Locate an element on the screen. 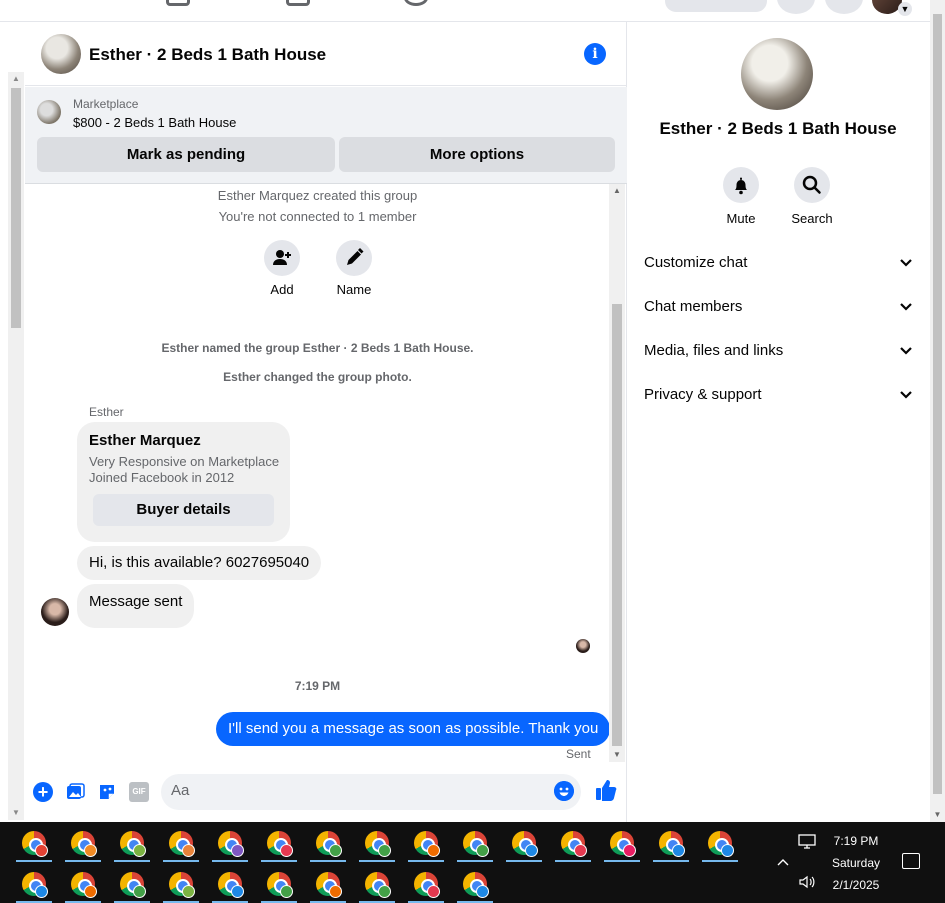 Image resolution: width=945 pixels, height=903 pixels. messages-scrollbar: ▲ ▼ is located at coordinates (617, 473).